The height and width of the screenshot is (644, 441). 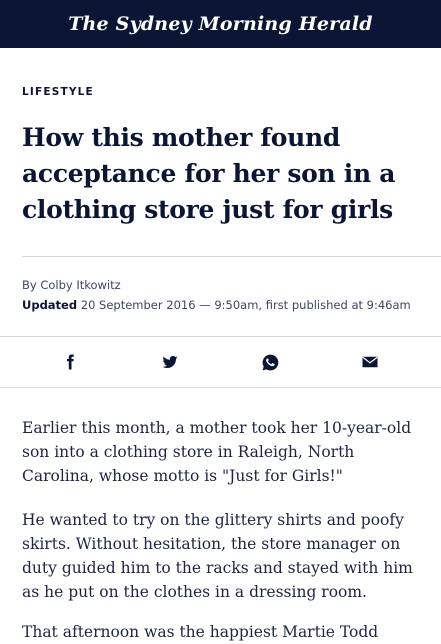 I want to click on share-twitter-button, so click(x=170, y=362).